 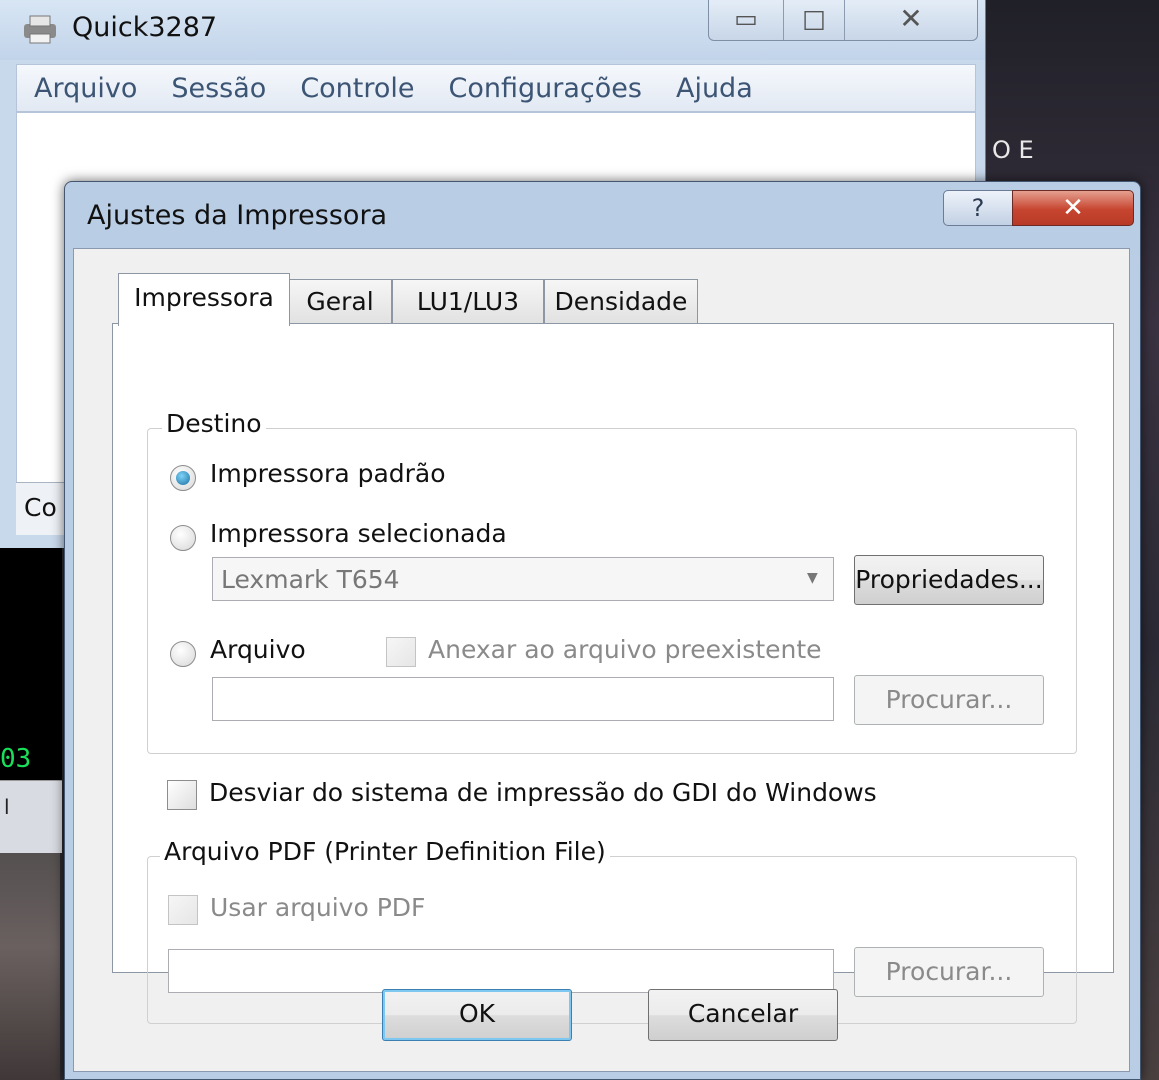 What do you see at coordinates (492, 30) in the screenshot?
I see `main-titlebar: Quick3287 ▭ □ ✕` at bounding box center [492, 30].